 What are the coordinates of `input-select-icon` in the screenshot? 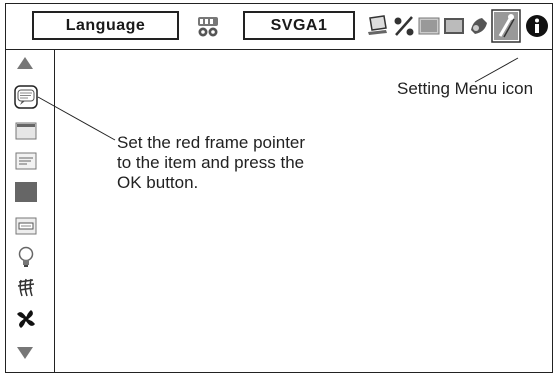 It's located at (208, 26).